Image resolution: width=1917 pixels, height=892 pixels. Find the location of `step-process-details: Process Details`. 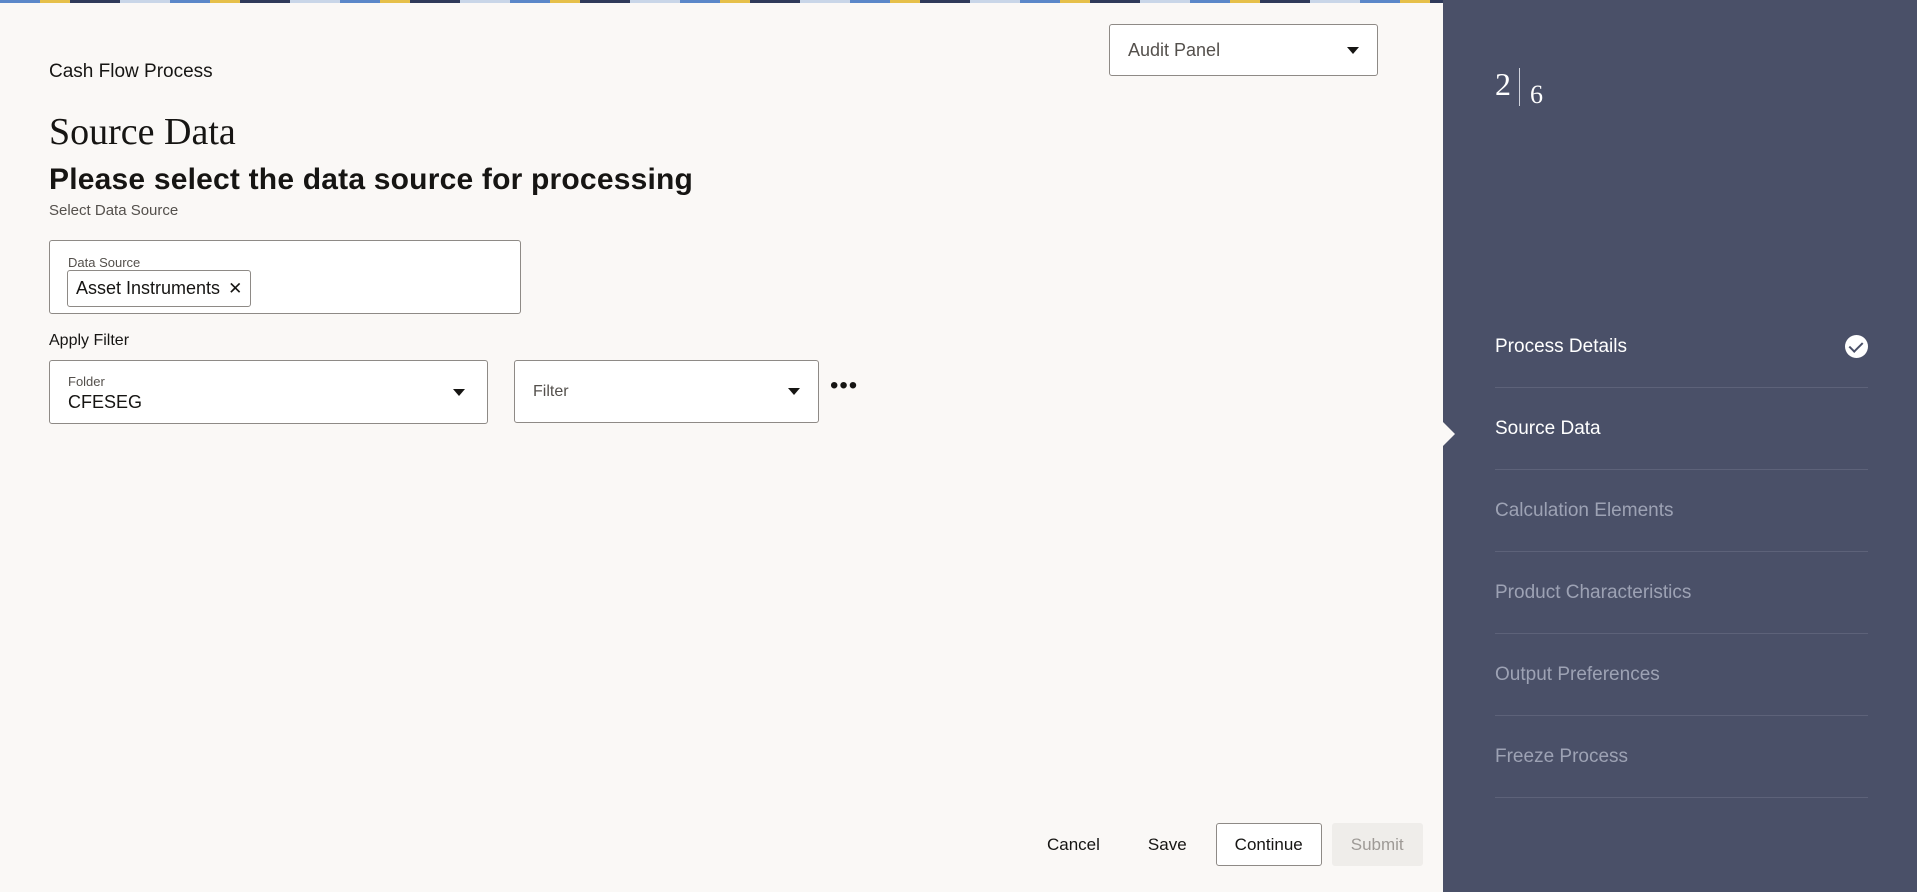

step-process-details: Process Details is located at coordinates (1681, 347).